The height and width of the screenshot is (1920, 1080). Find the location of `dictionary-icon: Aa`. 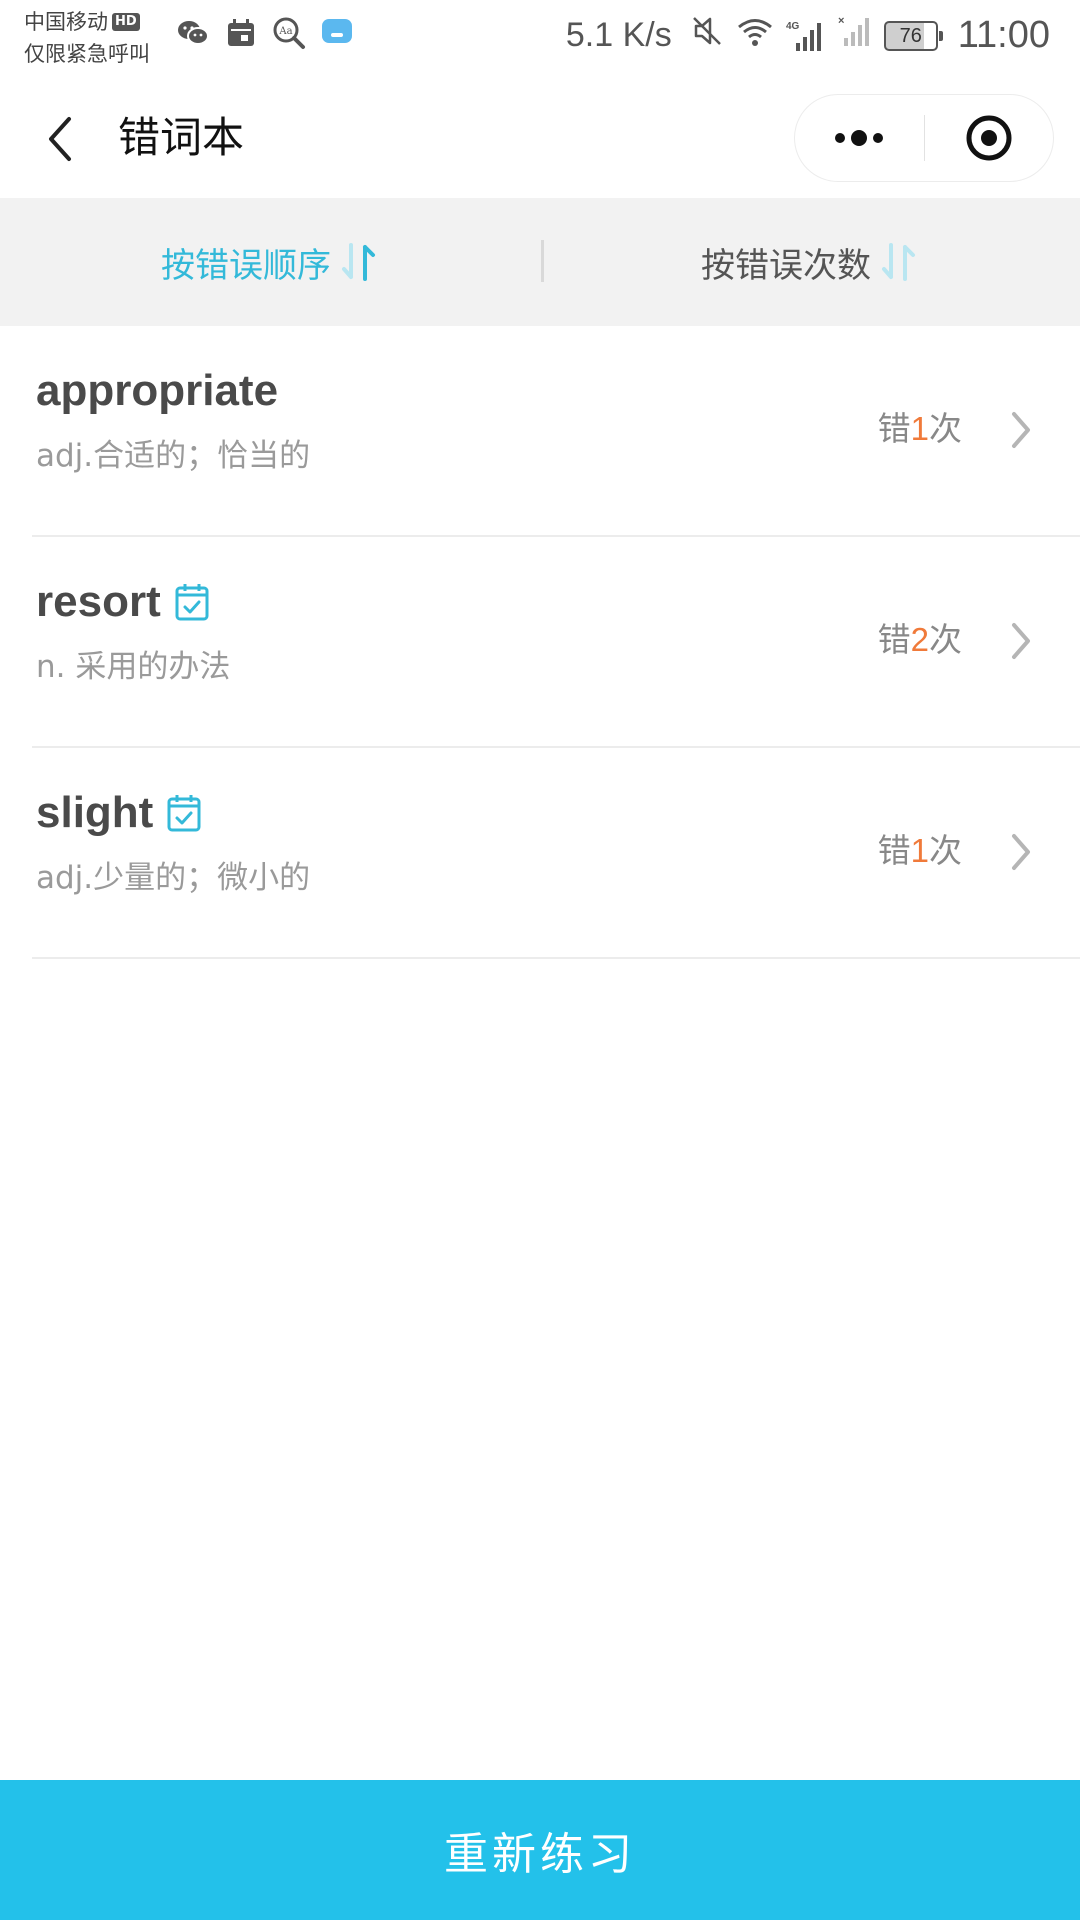

dictionary-icon: Aa is located at coordinates (289, 33).